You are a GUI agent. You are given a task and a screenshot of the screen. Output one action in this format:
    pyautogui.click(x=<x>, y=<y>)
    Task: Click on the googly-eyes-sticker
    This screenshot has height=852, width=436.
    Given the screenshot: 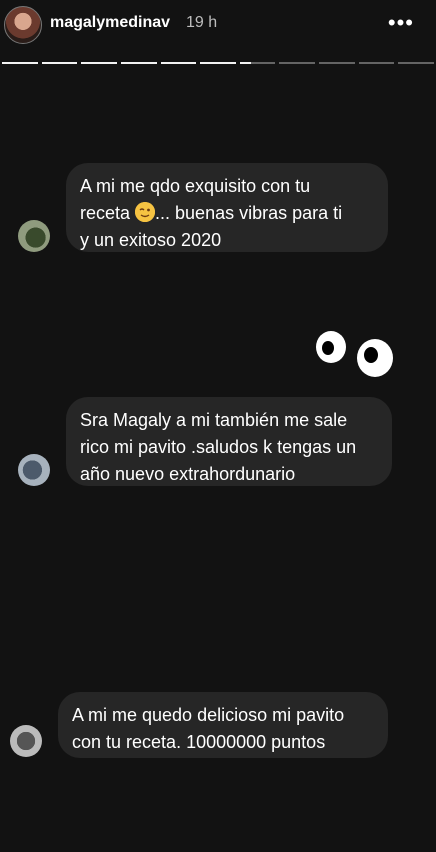 What is the action you would take?
    pyautogui.click(x=357, y=355)
    